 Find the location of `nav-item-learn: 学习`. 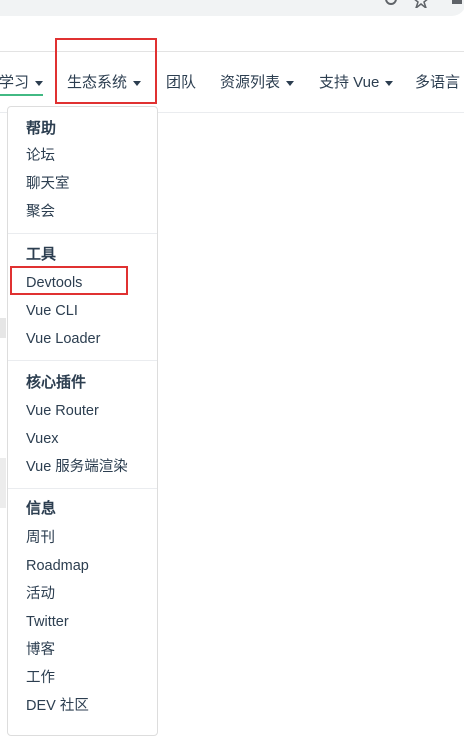

nav-item-learn: 学习 is located at coordinates (22, 84).